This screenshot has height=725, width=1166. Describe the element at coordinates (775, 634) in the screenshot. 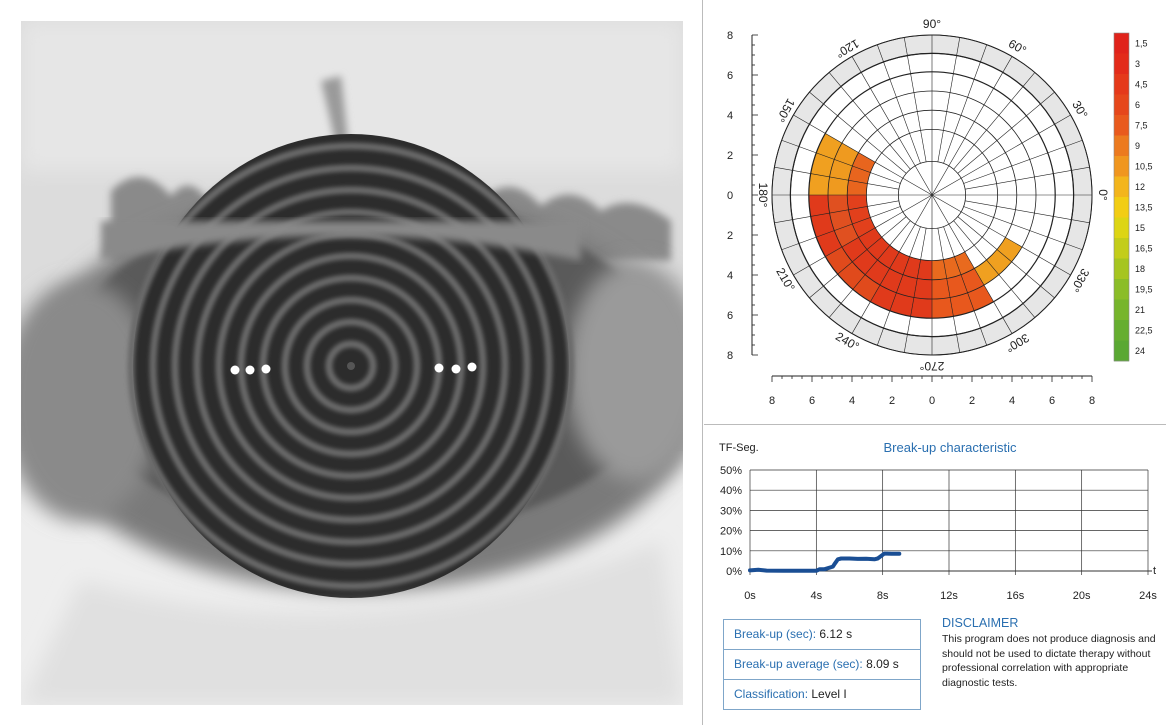

I see `breakup-key: Break-up (sec):` at that location.